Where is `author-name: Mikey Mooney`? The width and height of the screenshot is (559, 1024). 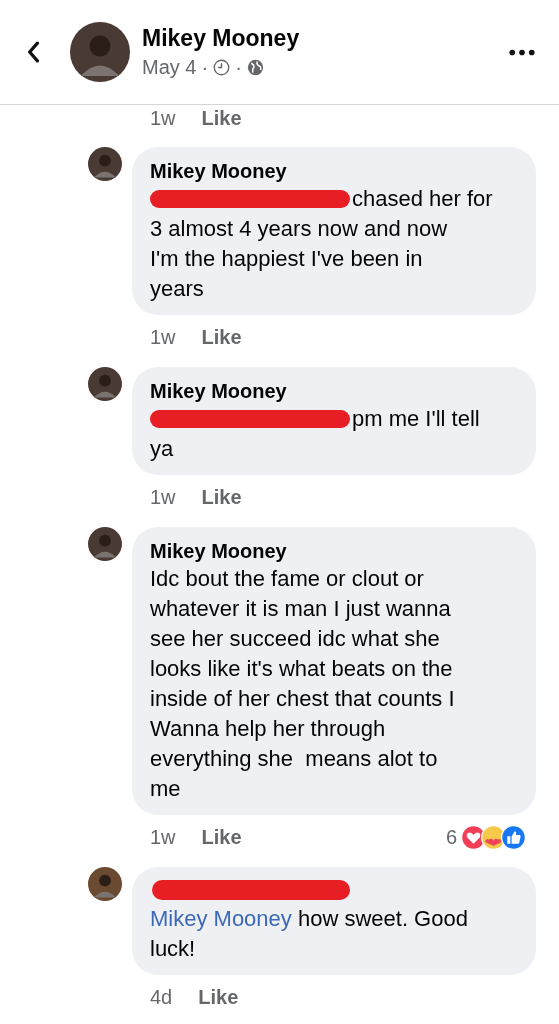 author-name: Mikey Mooney is located at coordinates (325, 38).